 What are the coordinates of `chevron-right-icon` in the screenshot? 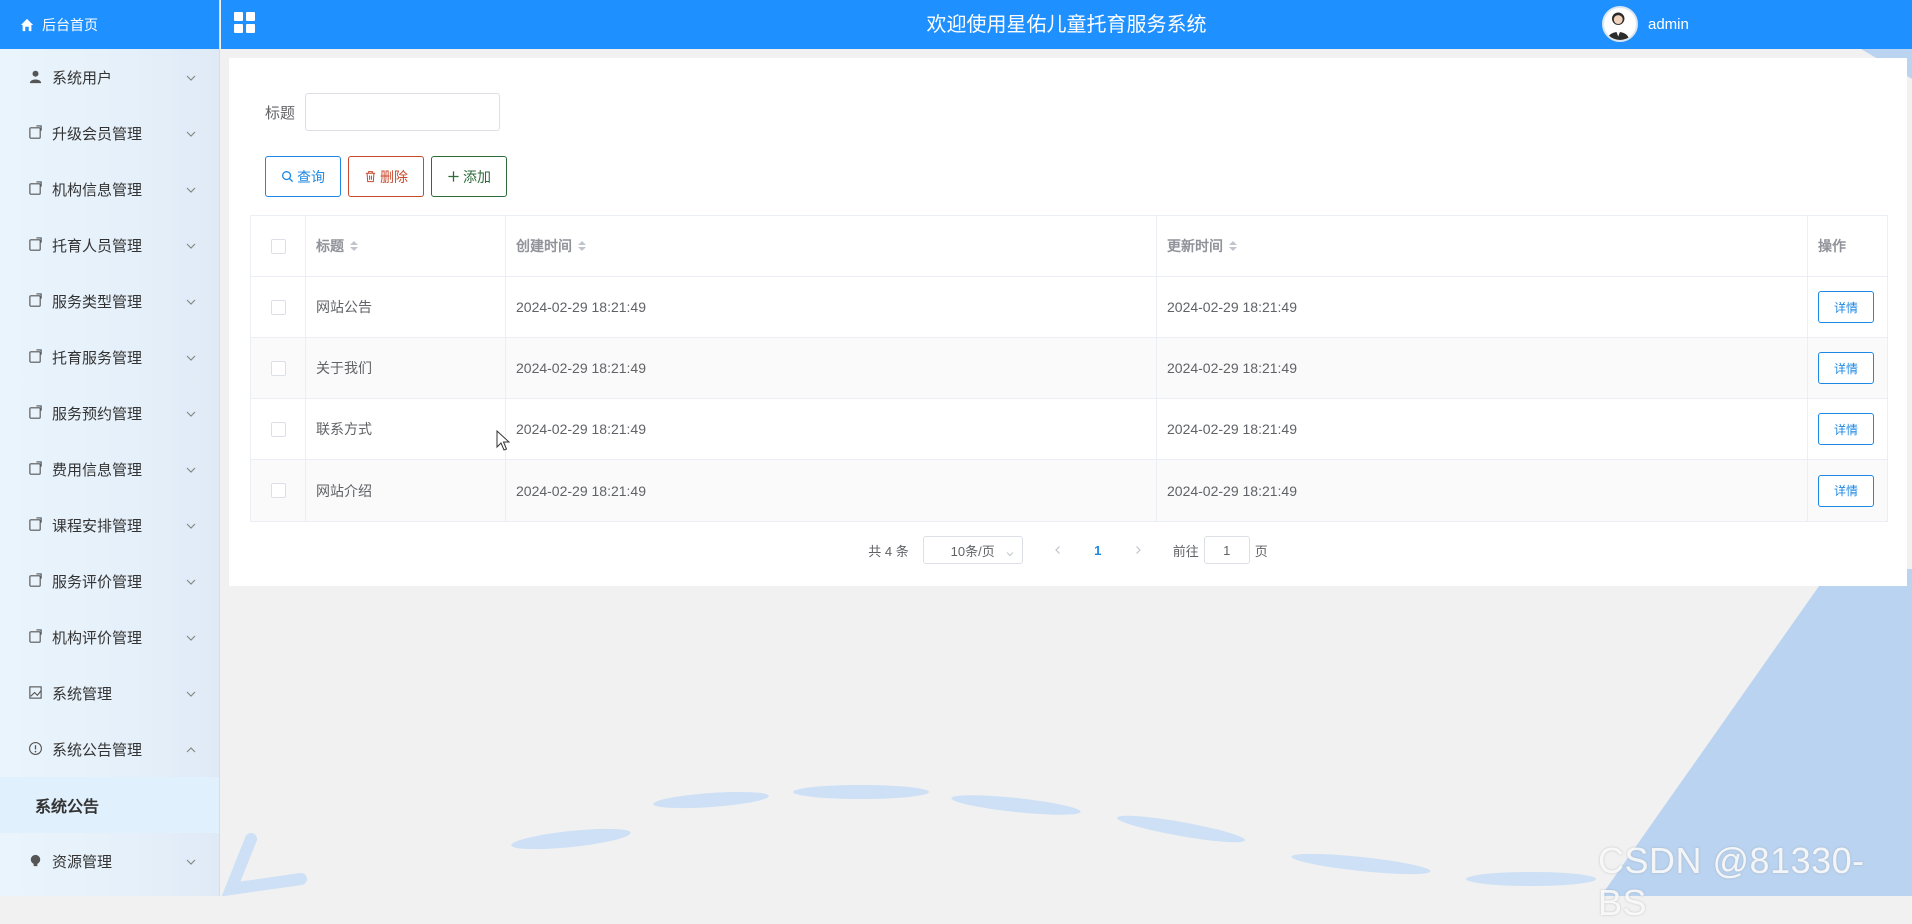 It's located at (1138, 550).